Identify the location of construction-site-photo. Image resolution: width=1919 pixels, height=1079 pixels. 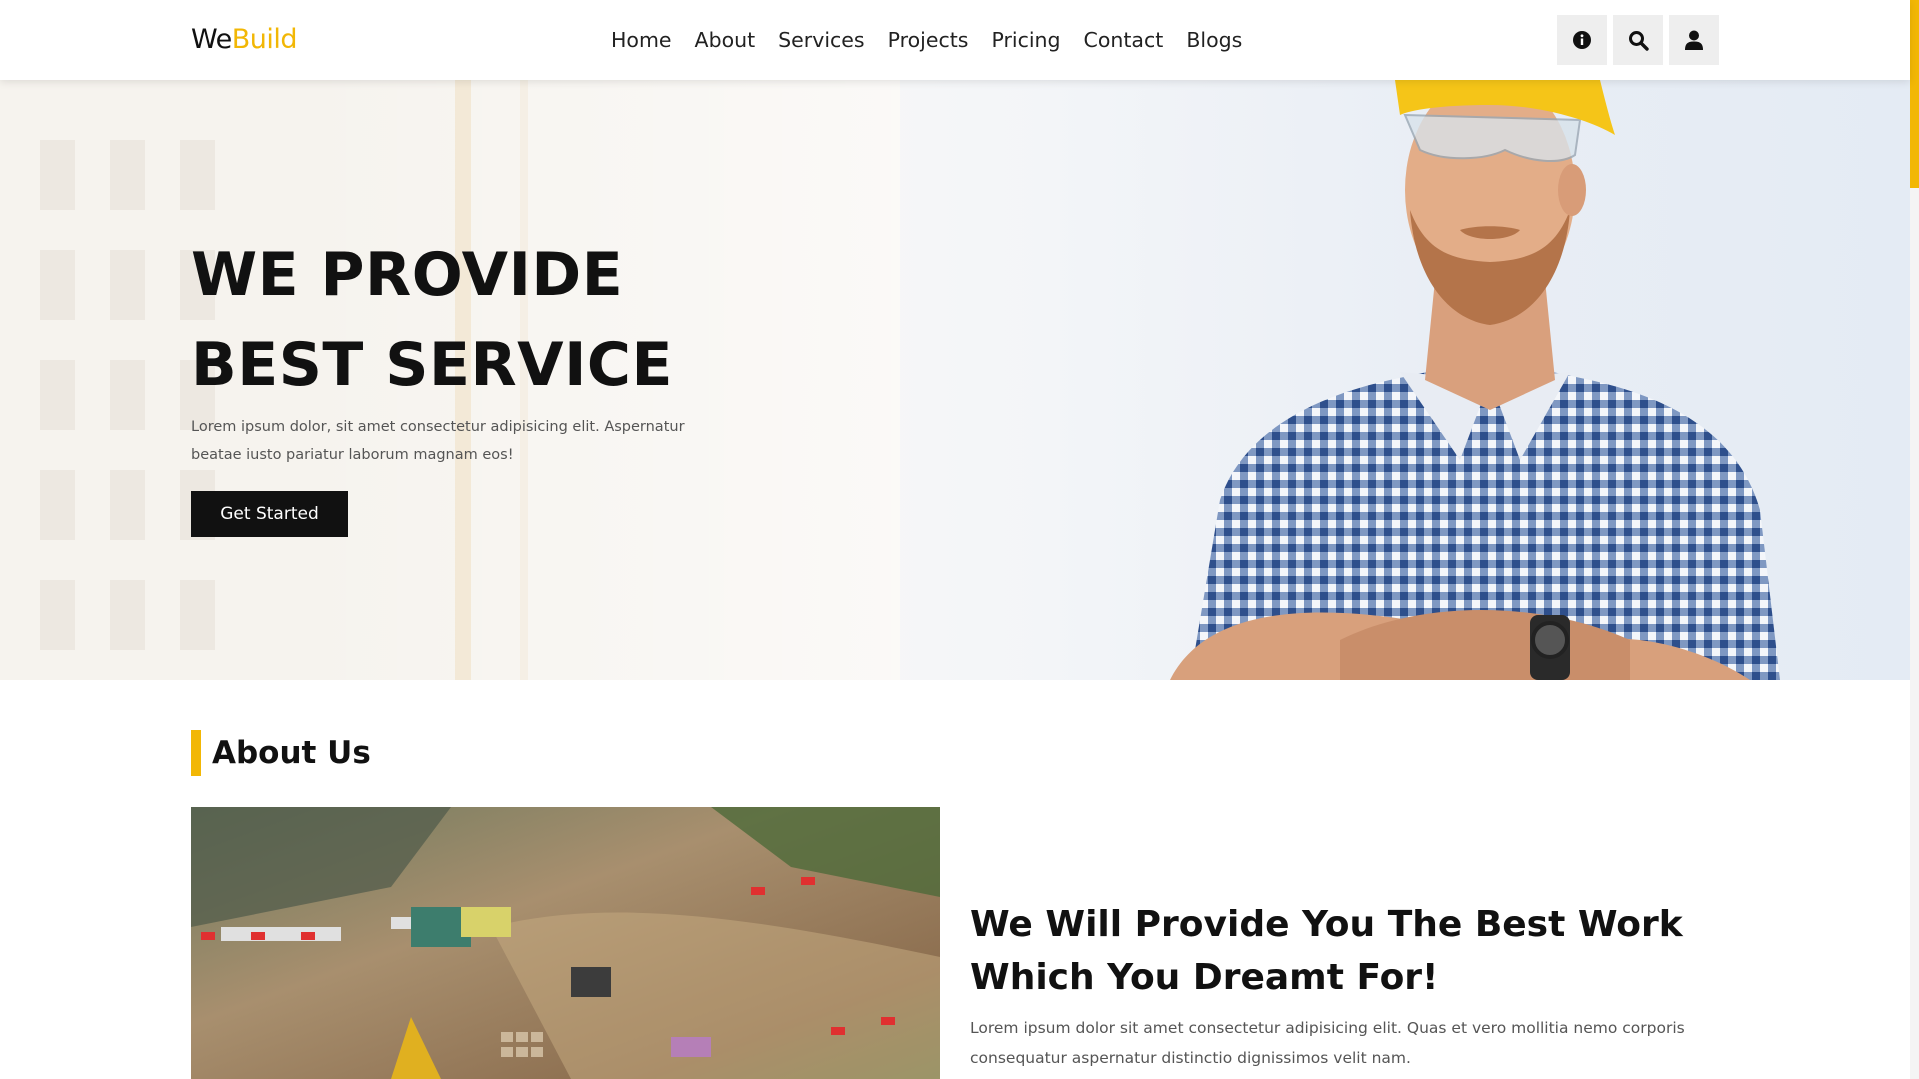
(565, 943).